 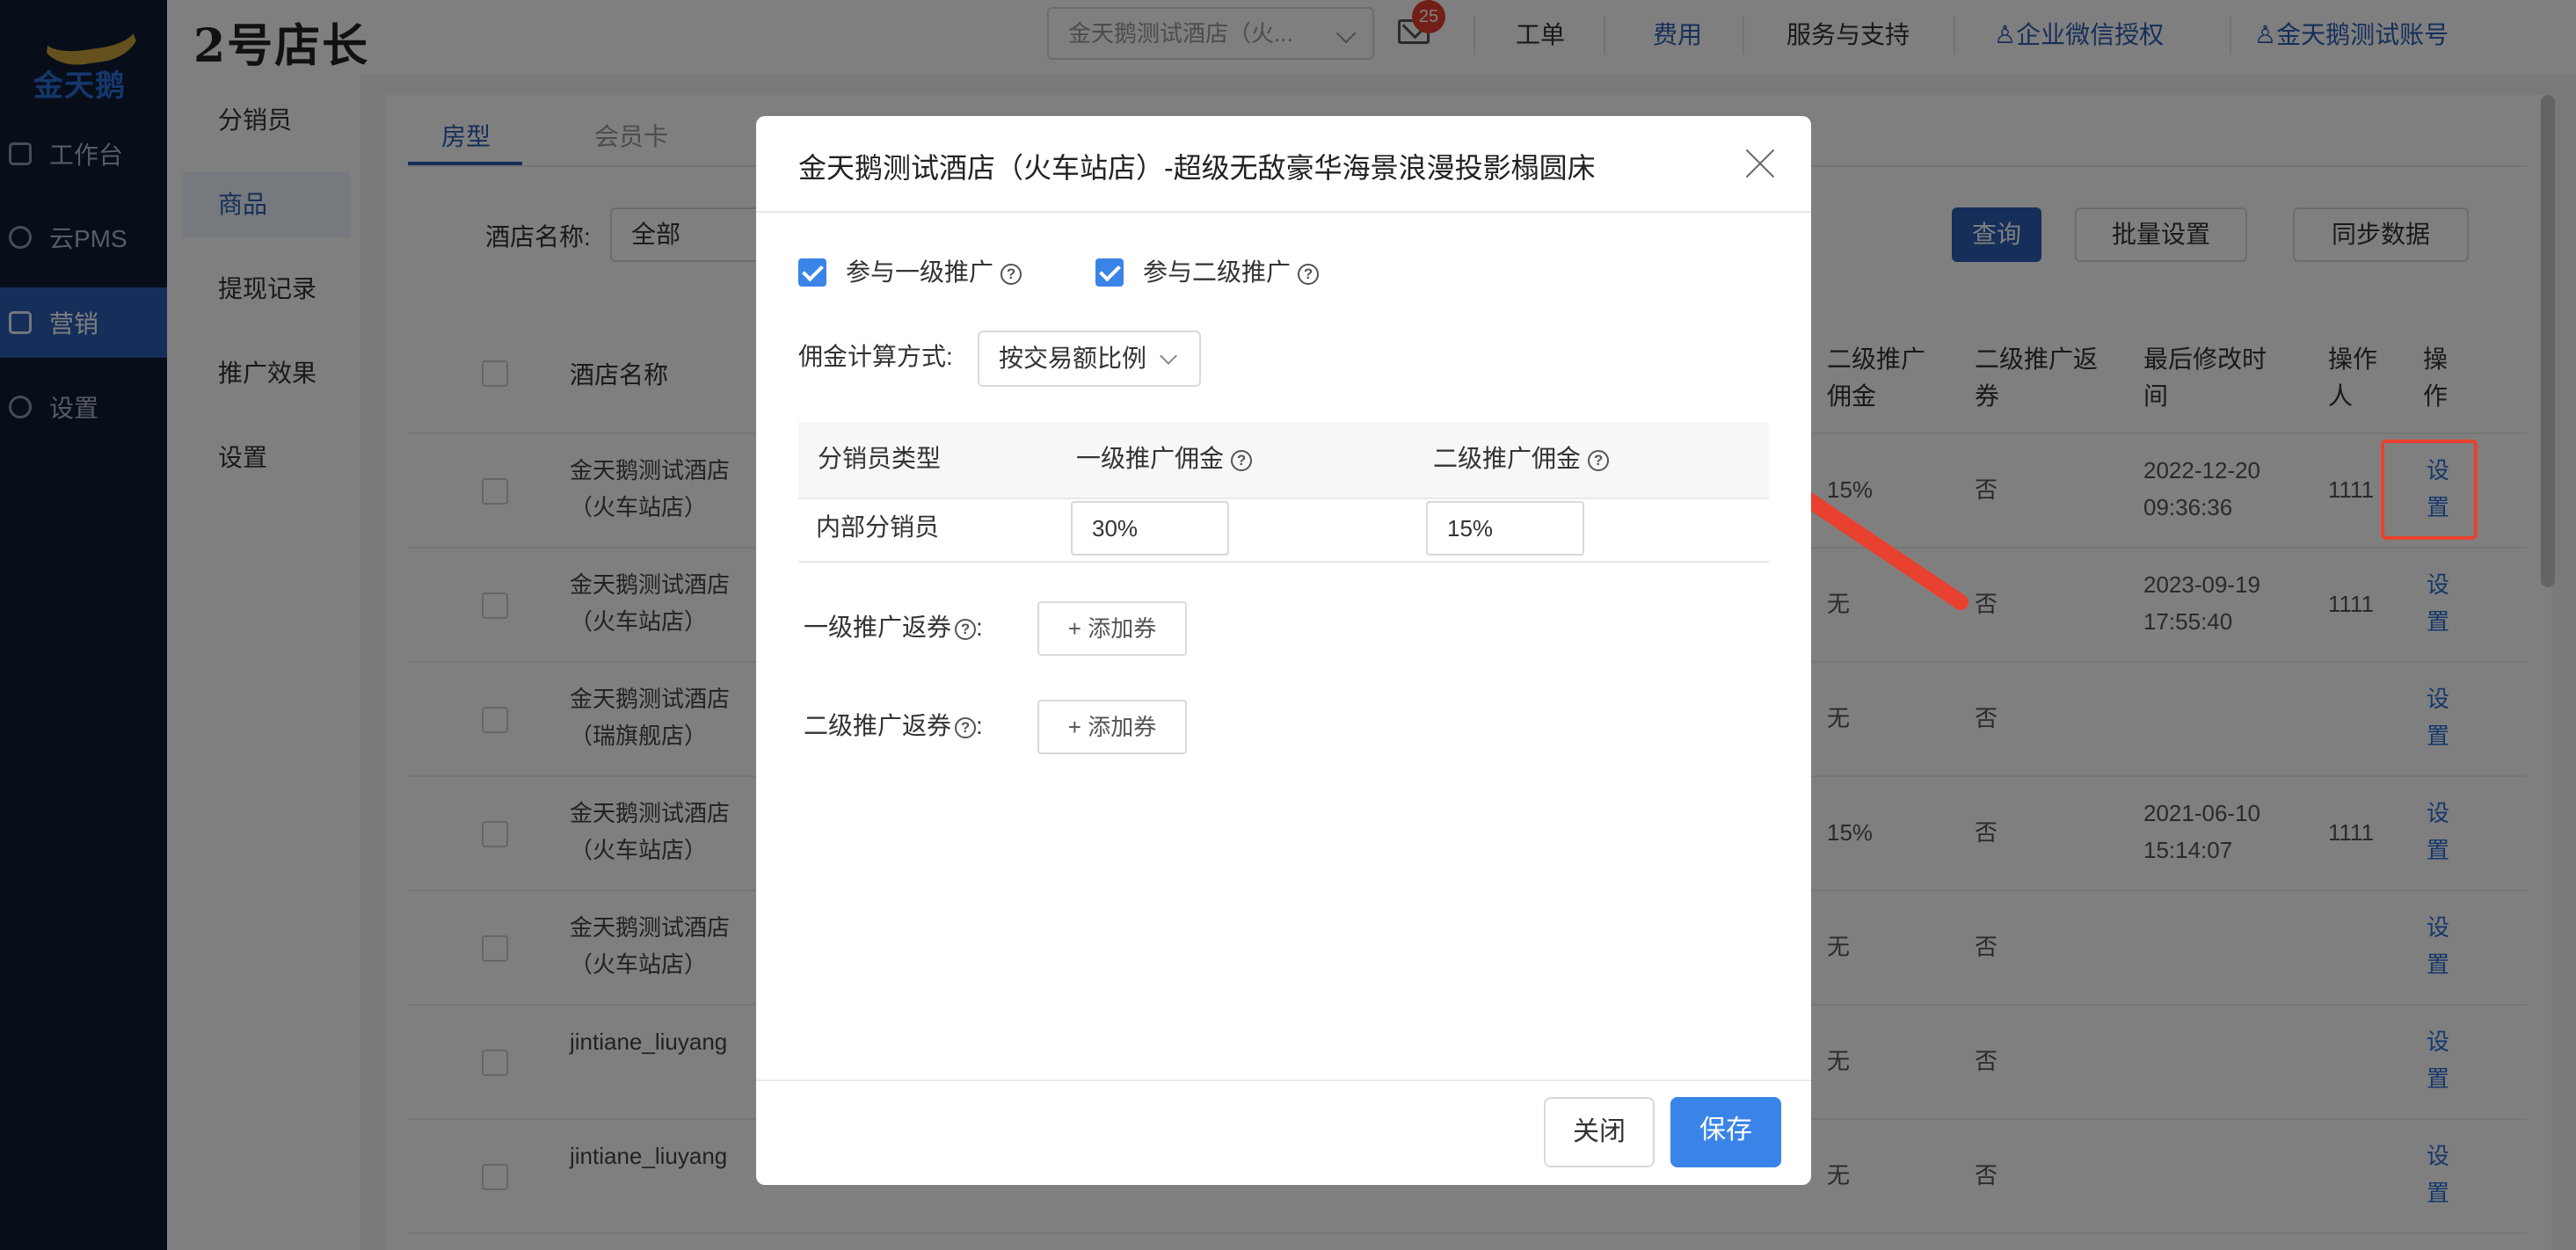 I want to click on close-button: 关闭, so click(x=1599, y=1132).